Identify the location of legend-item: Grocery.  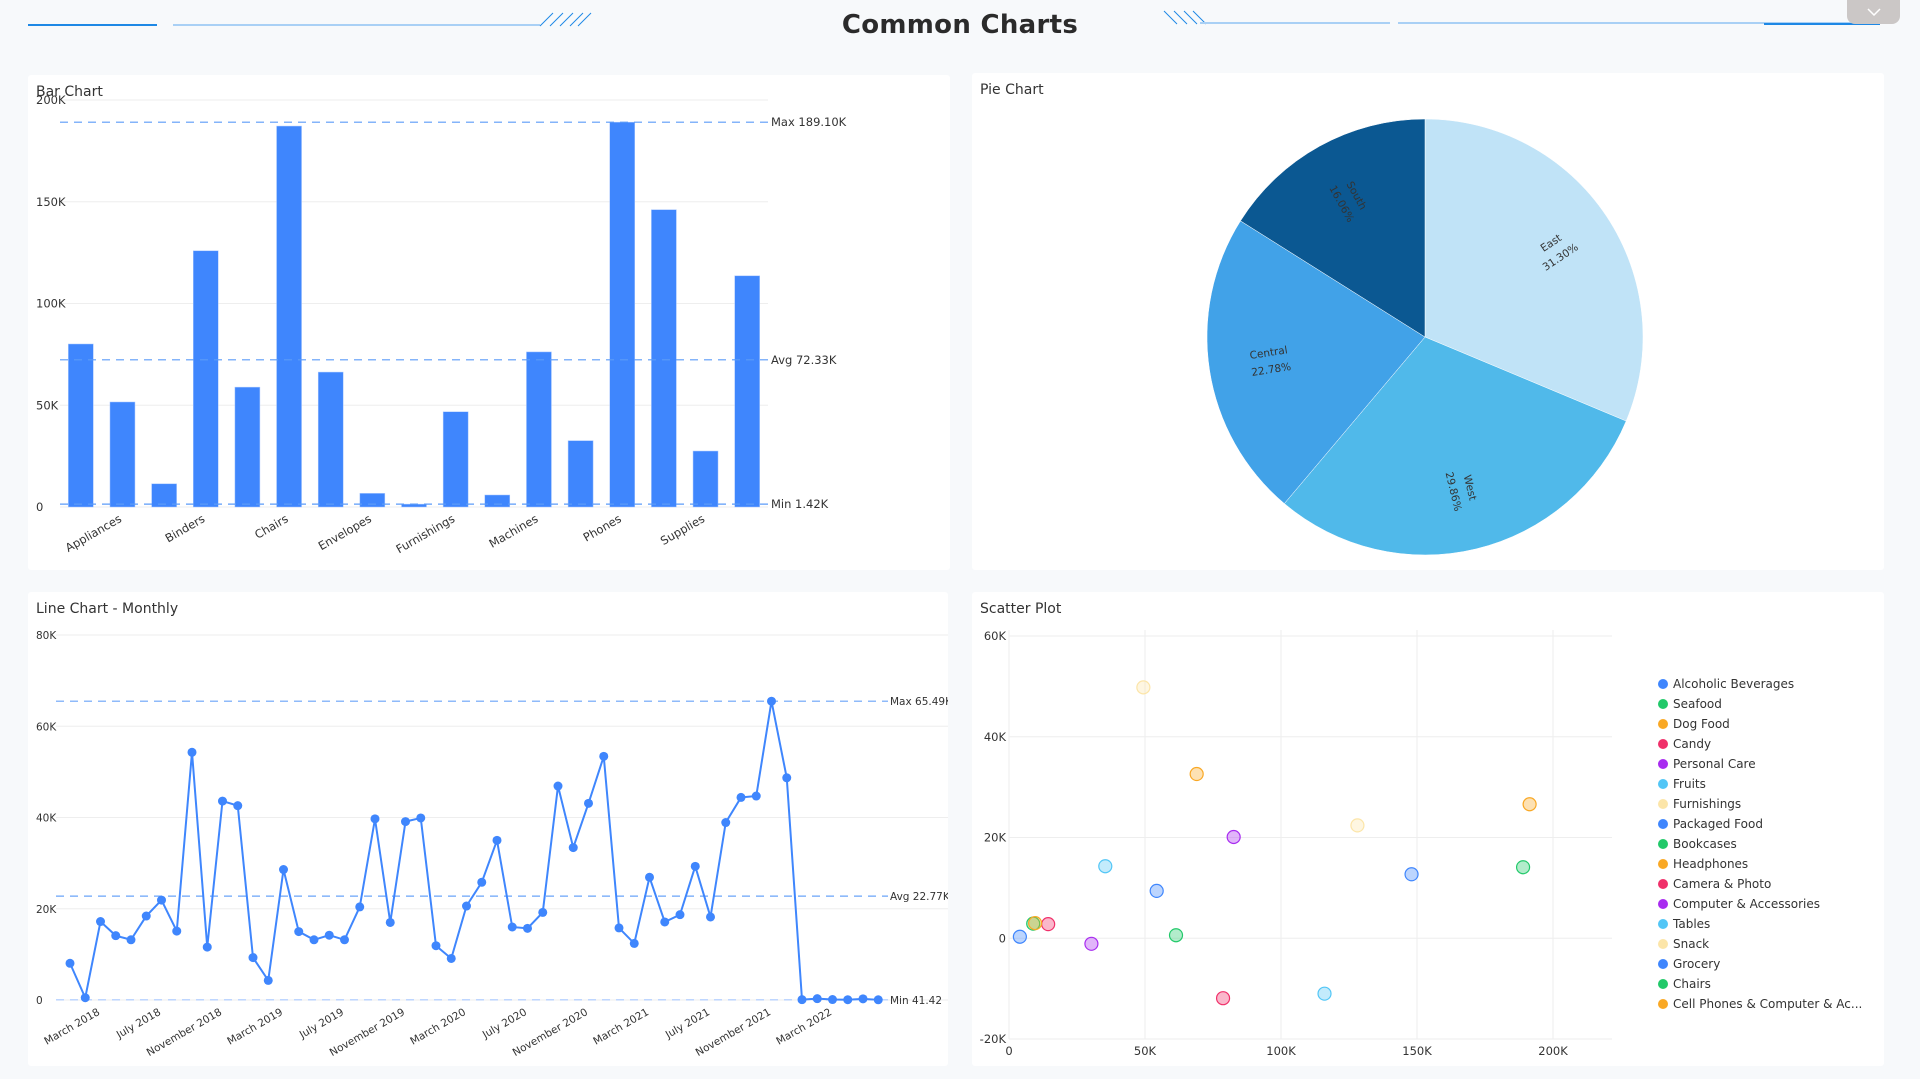
(1760, 964).